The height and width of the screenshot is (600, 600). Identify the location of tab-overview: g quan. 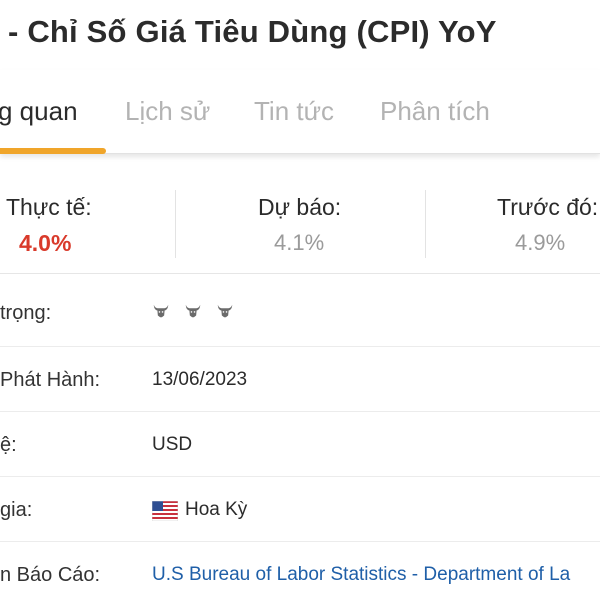
(39, 111).